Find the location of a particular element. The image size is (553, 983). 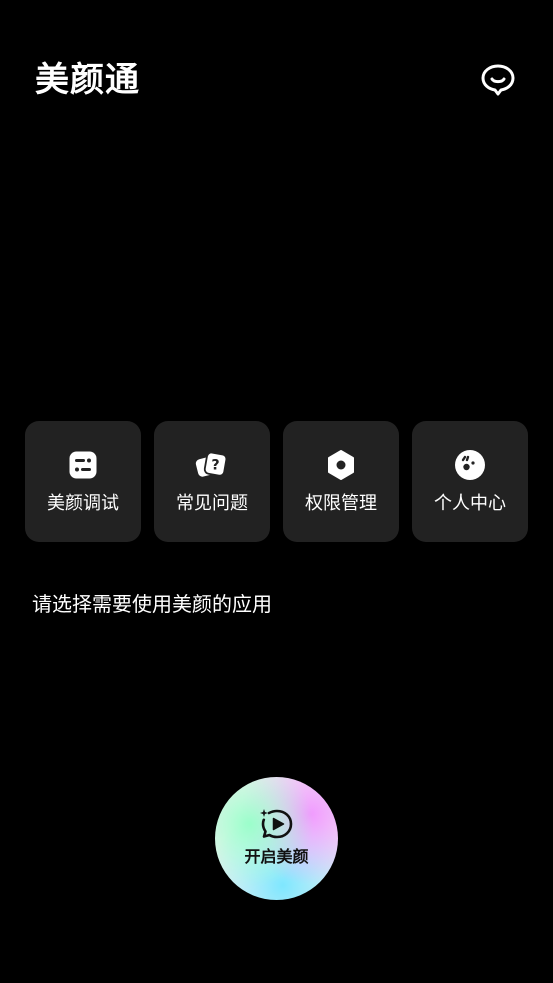

tile-faq: ? 常见问题 is located at coordinates (212, 481).